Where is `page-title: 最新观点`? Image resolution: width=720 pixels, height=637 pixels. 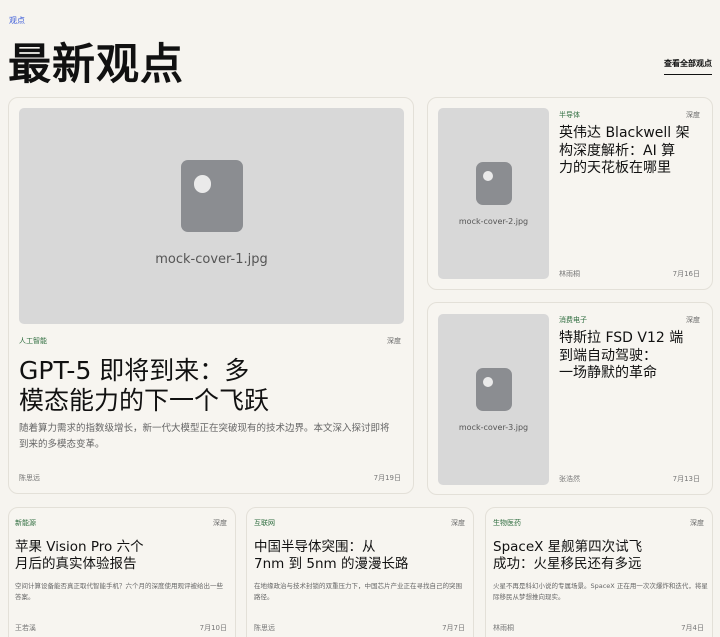
page-title: 最新观点 is located at coordinates (96, 65).